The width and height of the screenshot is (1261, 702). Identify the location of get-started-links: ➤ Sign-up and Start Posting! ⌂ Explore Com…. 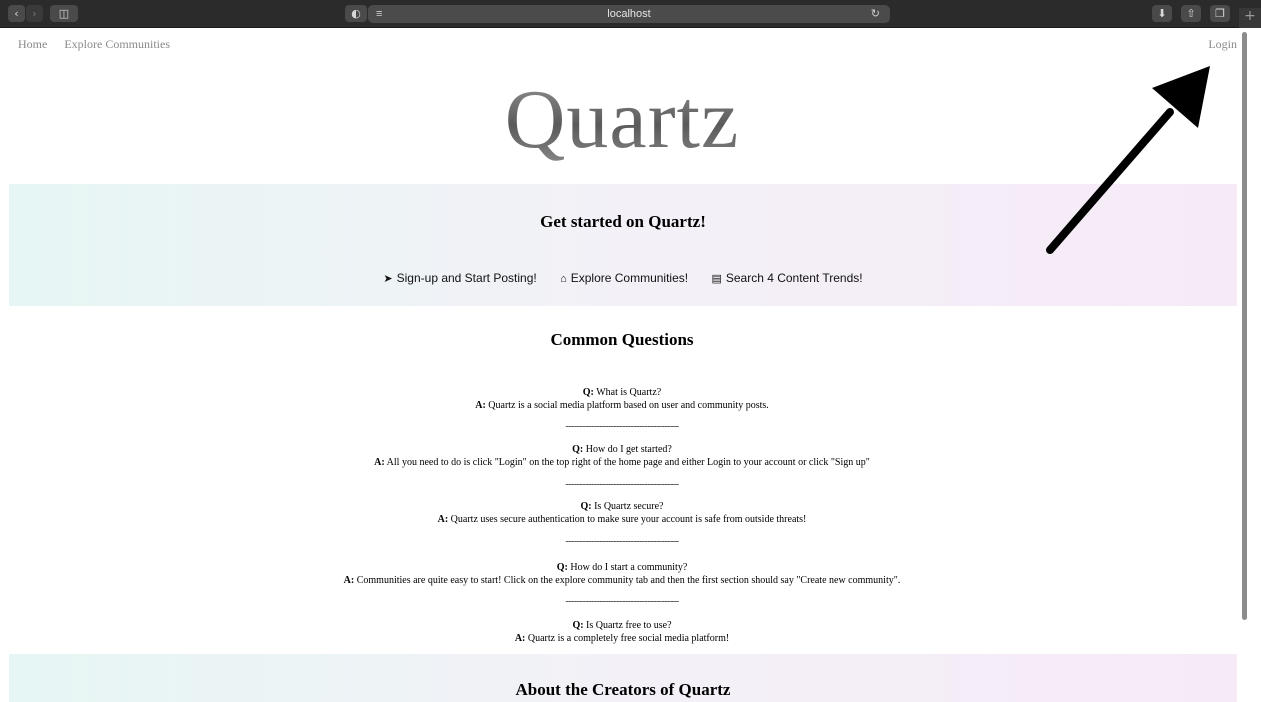
(623, 278).